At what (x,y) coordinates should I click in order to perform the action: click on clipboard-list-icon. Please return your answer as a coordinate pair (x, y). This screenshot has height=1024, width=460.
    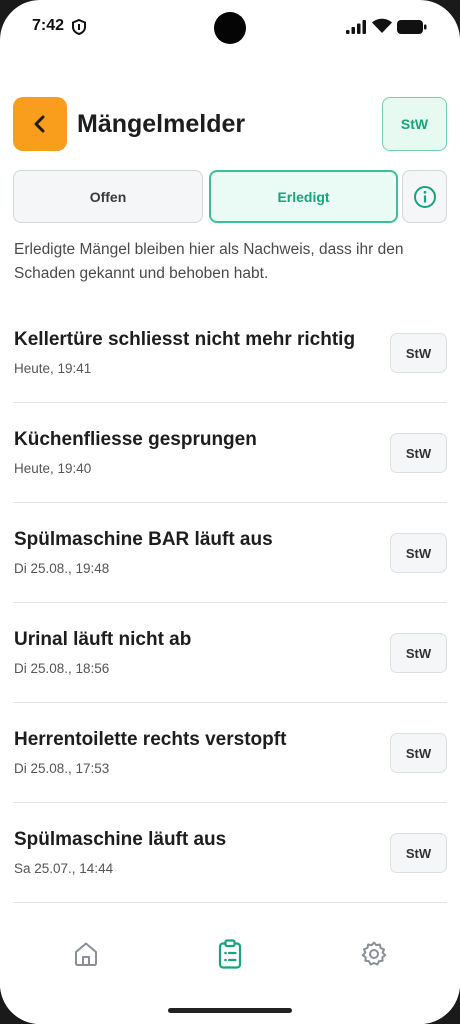
    Looking at the image, I should click on (230, 954).